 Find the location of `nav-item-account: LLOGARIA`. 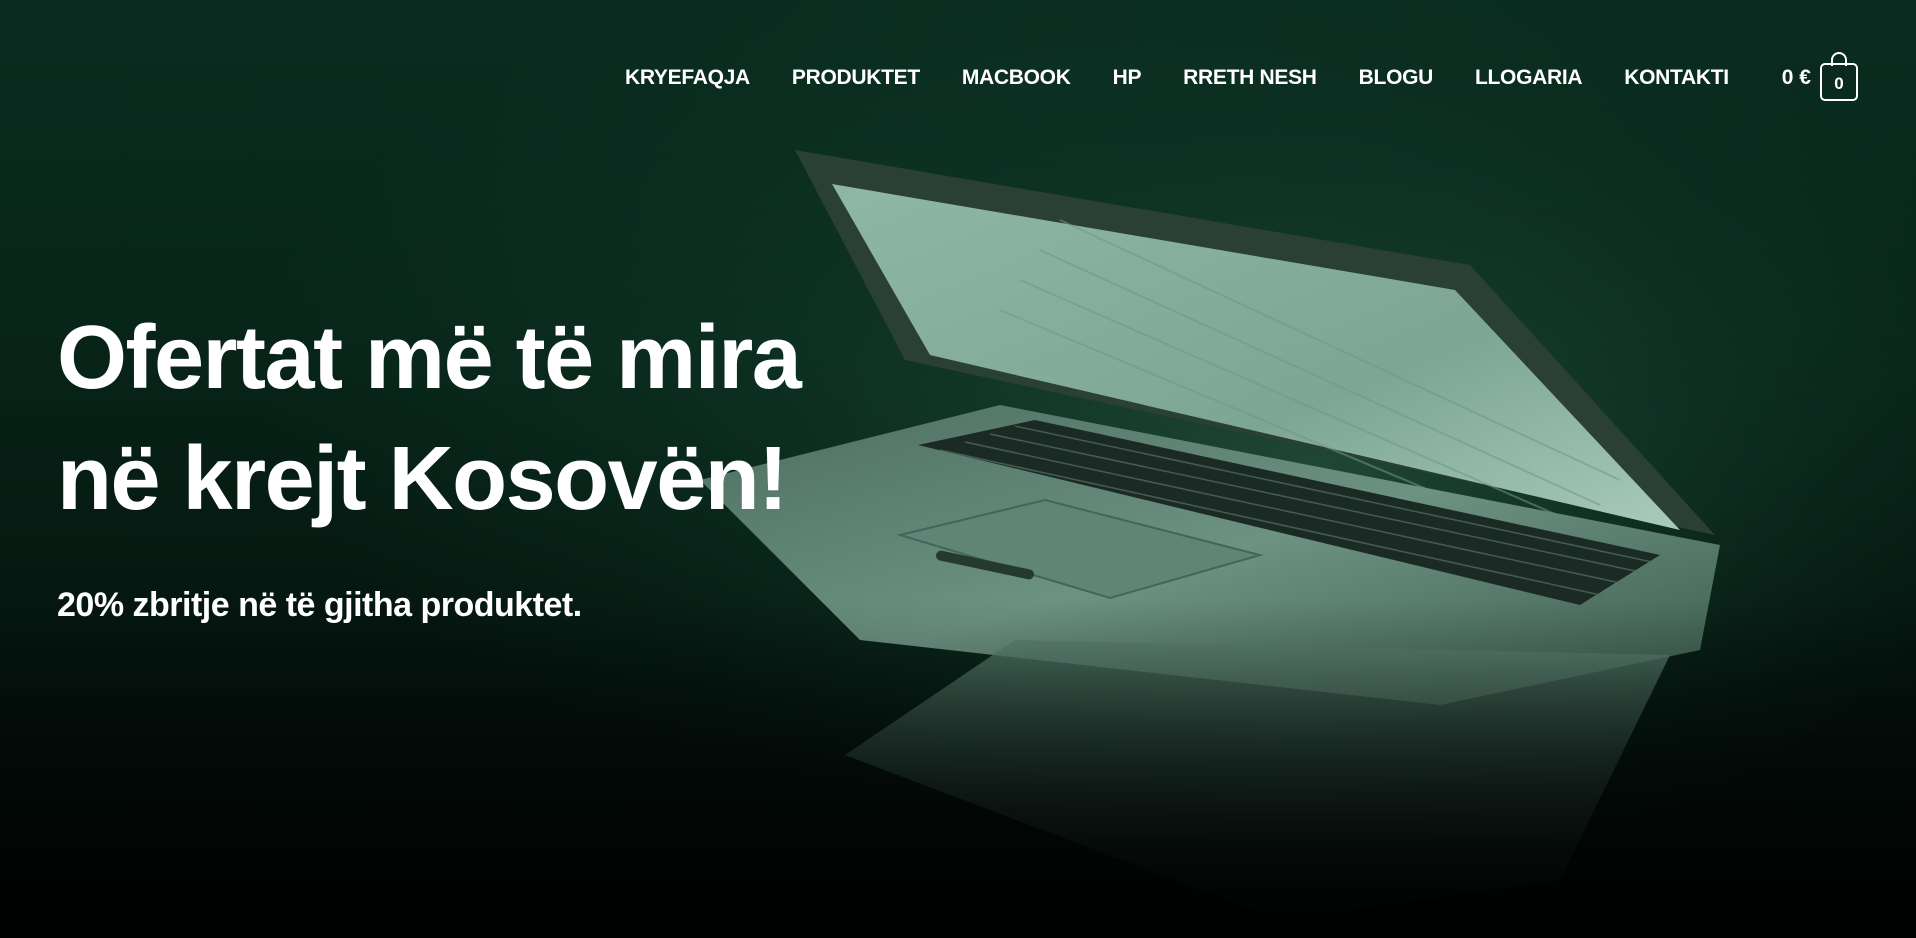

nav-item-account: LLOGARIA is located at coordinates (1528, 78).